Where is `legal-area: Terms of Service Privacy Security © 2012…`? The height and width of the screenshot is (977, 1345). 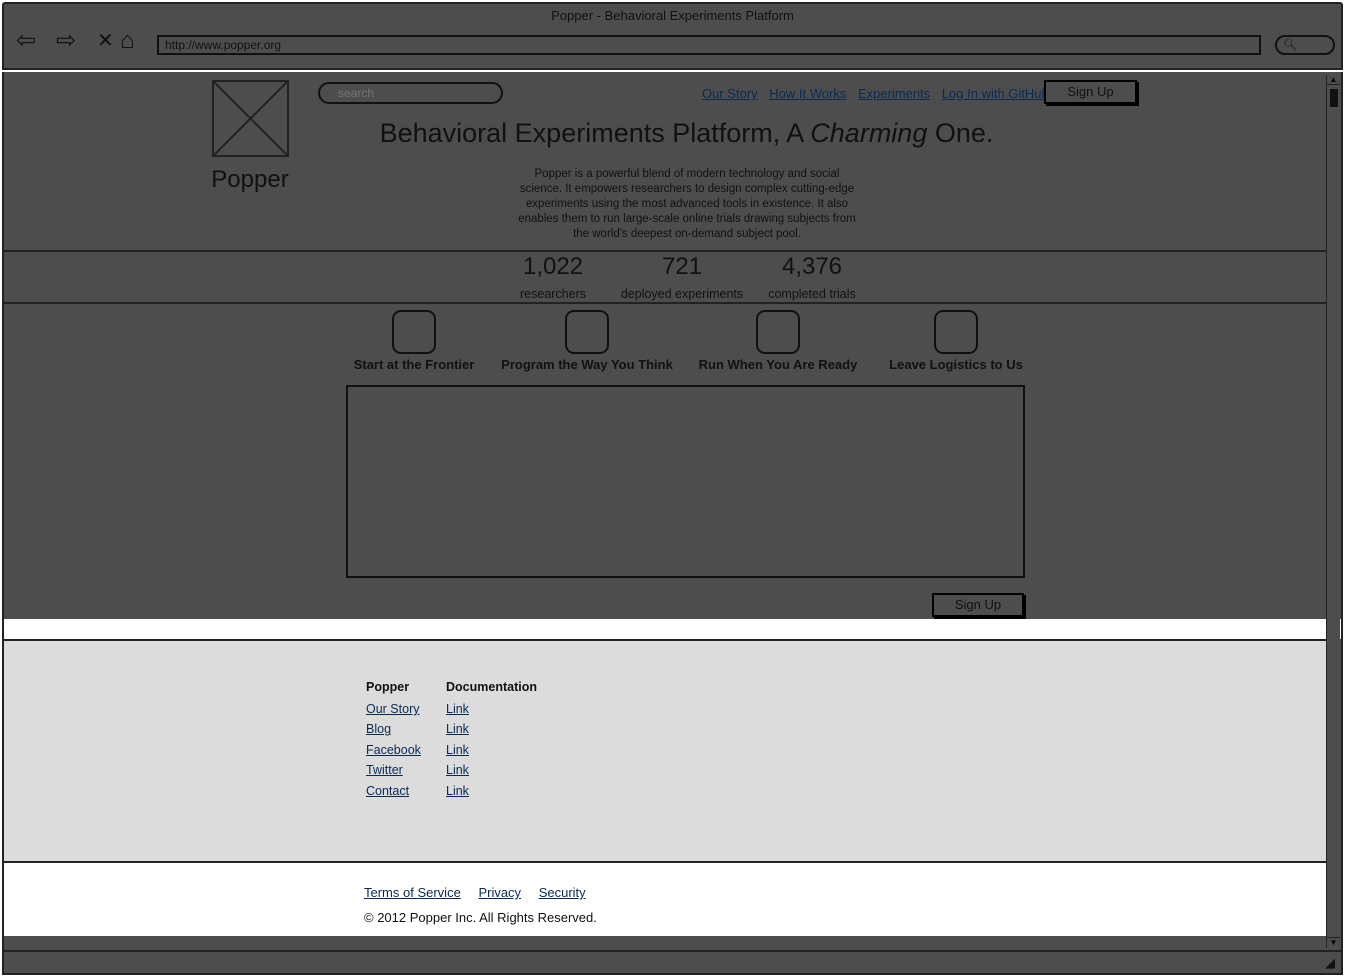
legal-area: Terms of Service Privacy Security © 2012… is located at coordinates (667, 899).